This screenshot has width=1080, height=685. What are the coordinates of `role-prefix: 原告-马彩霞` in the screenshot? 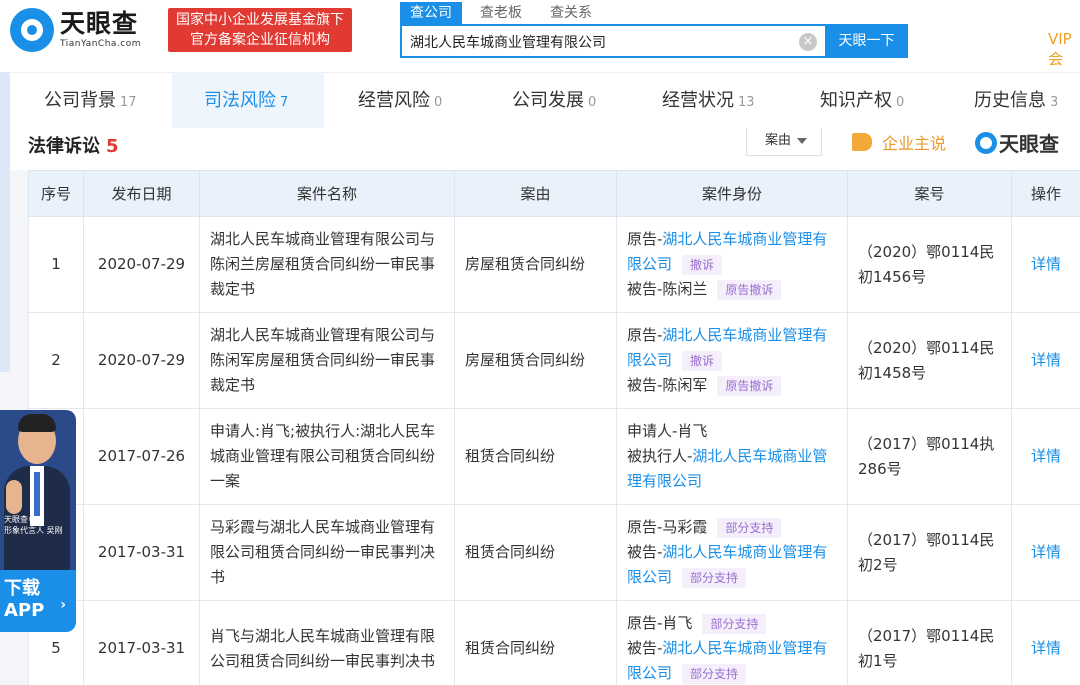 It's located at (667, 527).